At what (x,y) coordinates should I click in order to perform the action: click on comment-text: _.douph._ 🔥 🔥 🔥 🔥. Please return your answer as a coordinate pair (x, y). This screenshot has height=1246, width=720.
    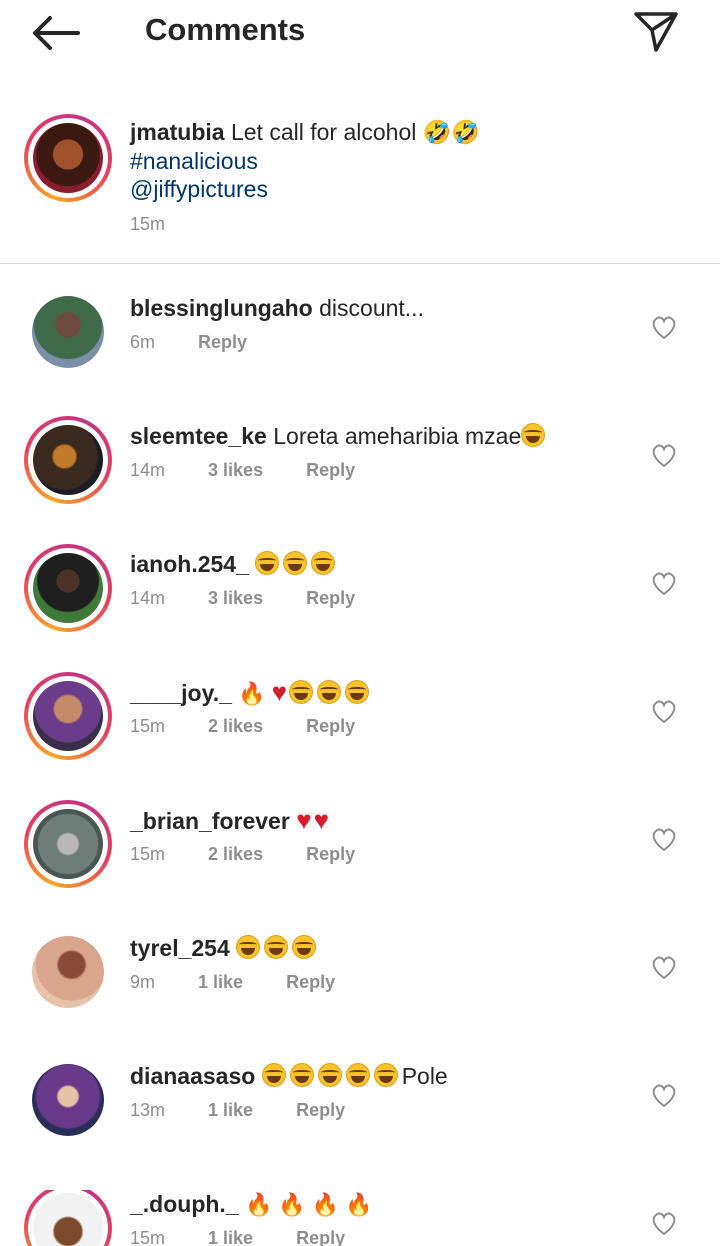
    Looking at the image, I should click on (254, 1204).